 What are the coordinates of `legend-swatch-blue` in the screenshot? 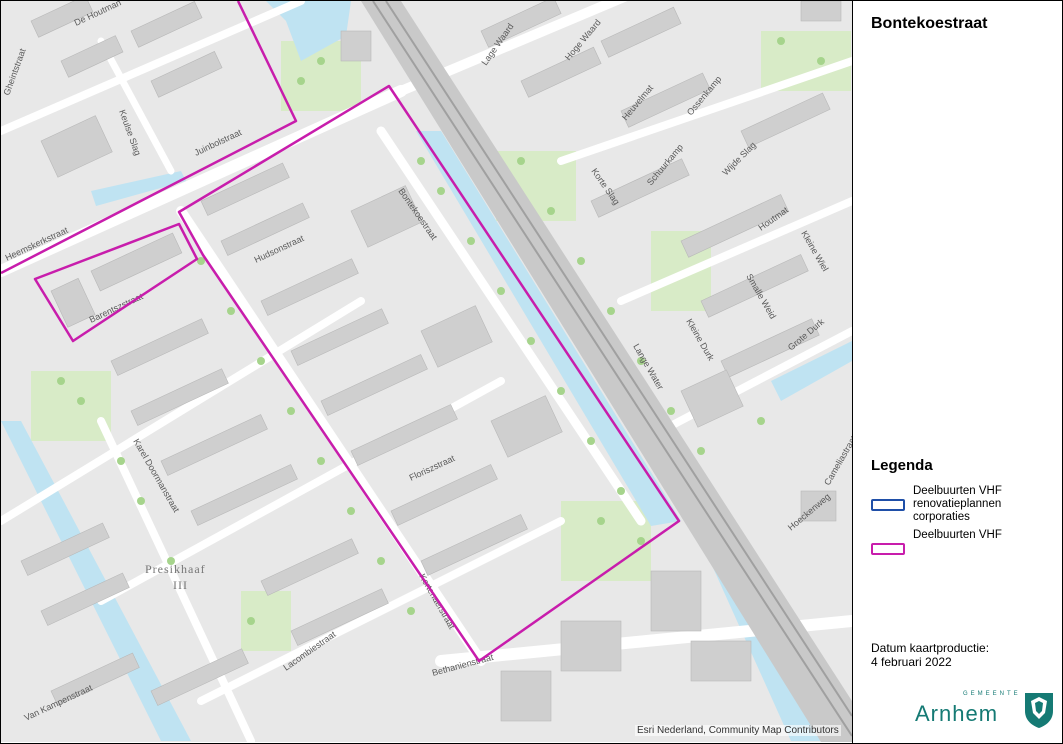 It's located at (888, 505).